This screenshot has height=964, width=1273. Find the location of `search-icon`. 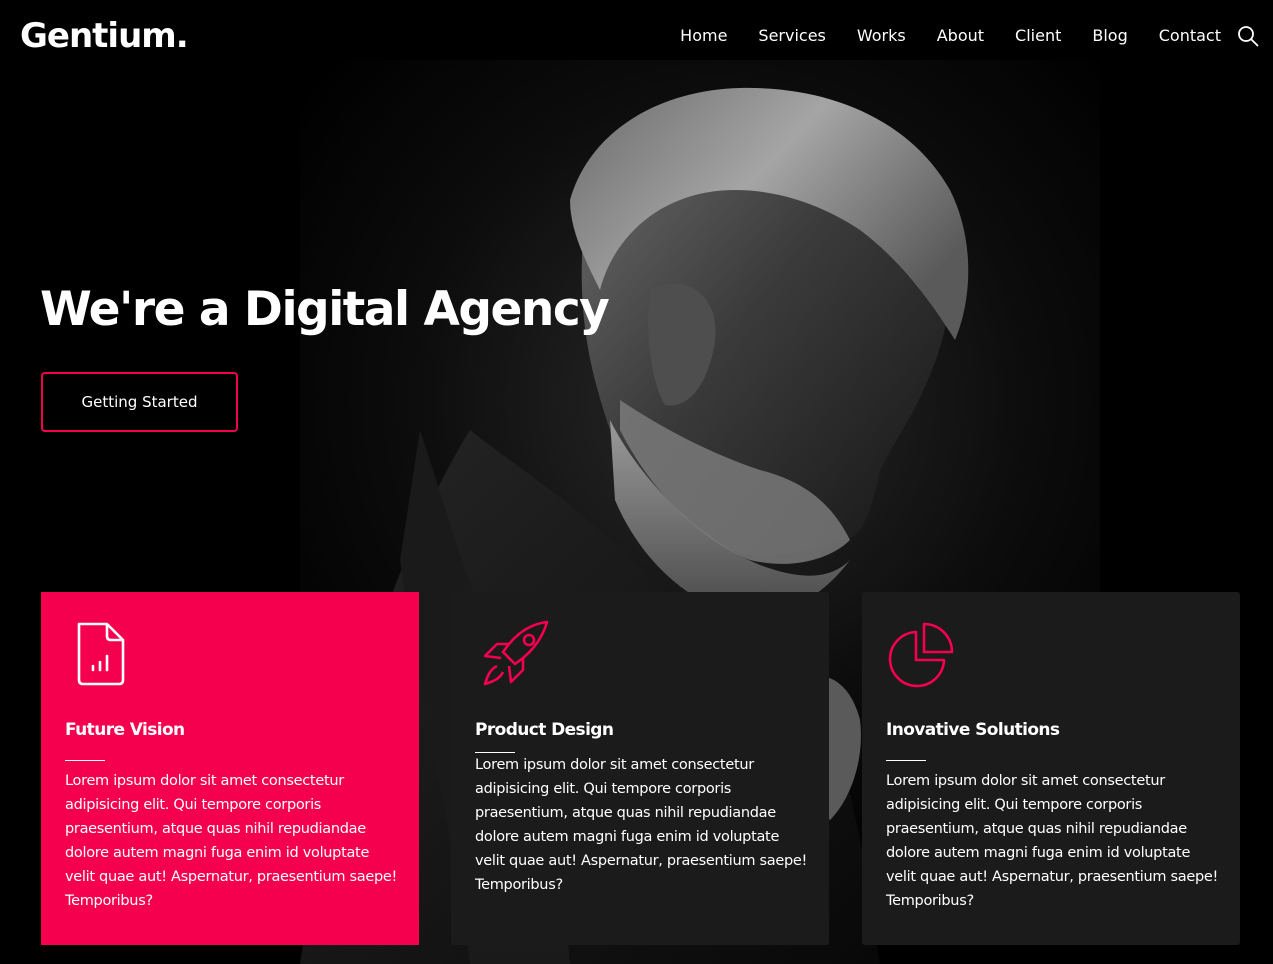

search-icon is located at coordinates (1248, 36).